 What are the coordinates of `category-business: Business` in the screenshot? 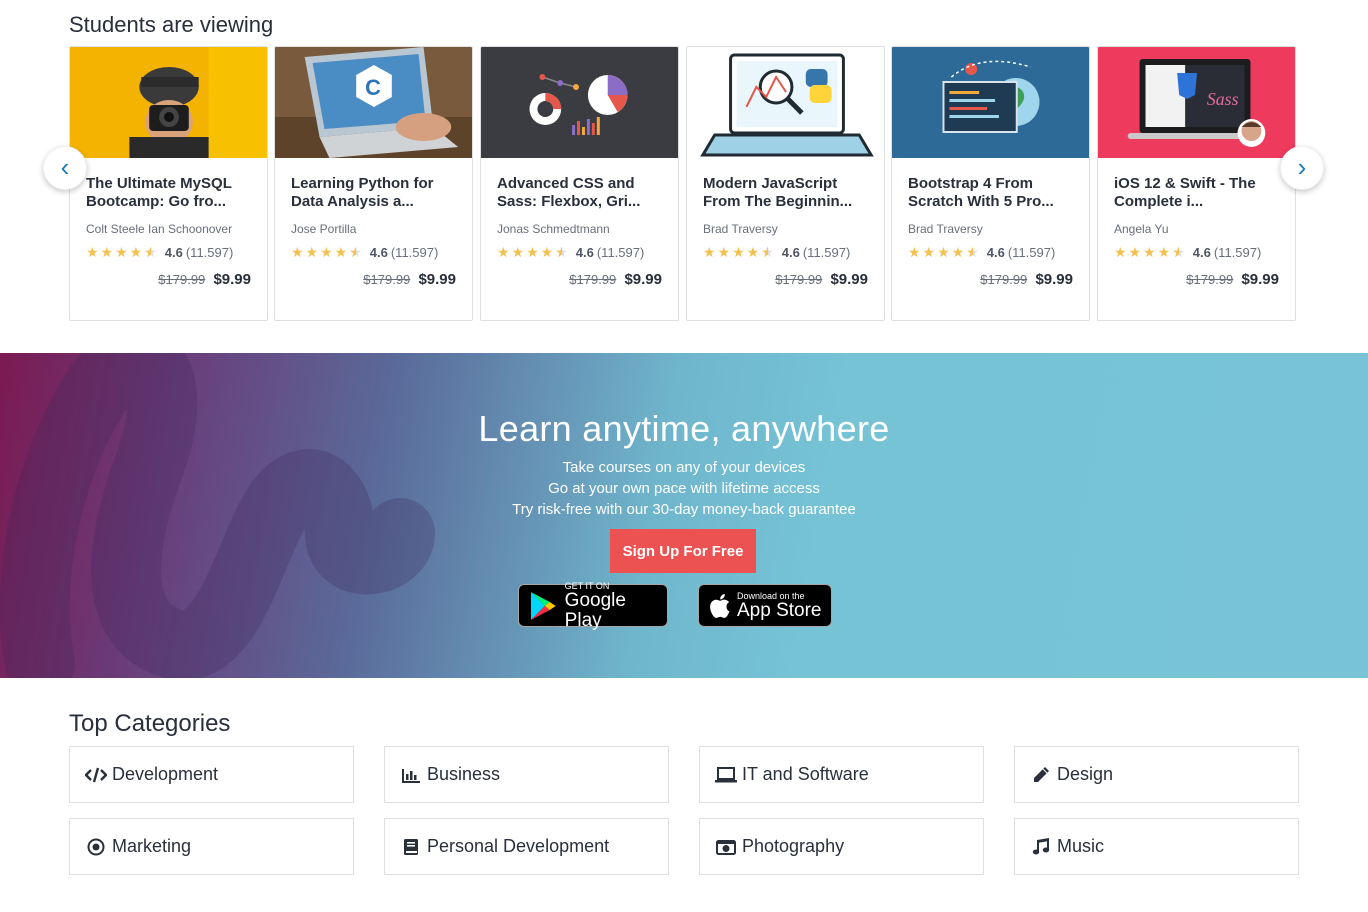 It's located at (526, 774).